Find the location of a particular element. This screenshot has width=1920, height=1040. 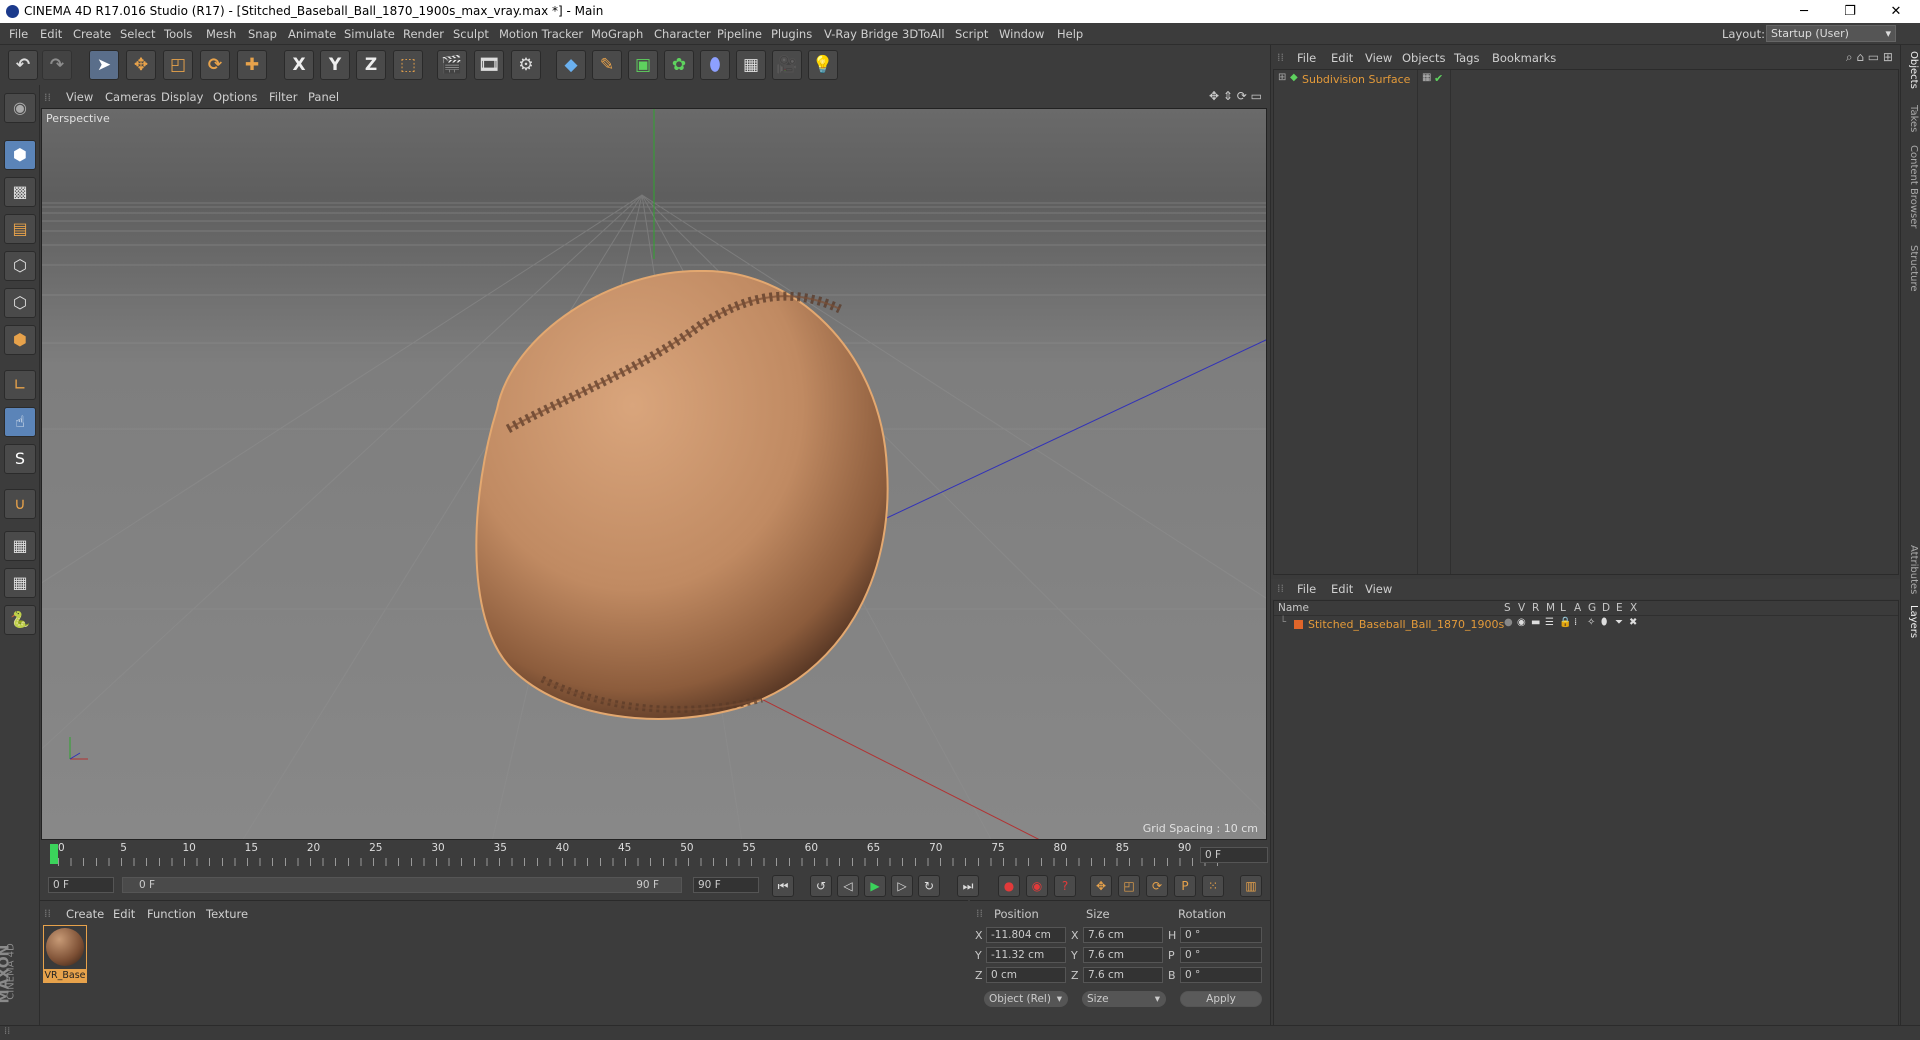

autokey-button: ◉ is located at coordinates (1037, 886).